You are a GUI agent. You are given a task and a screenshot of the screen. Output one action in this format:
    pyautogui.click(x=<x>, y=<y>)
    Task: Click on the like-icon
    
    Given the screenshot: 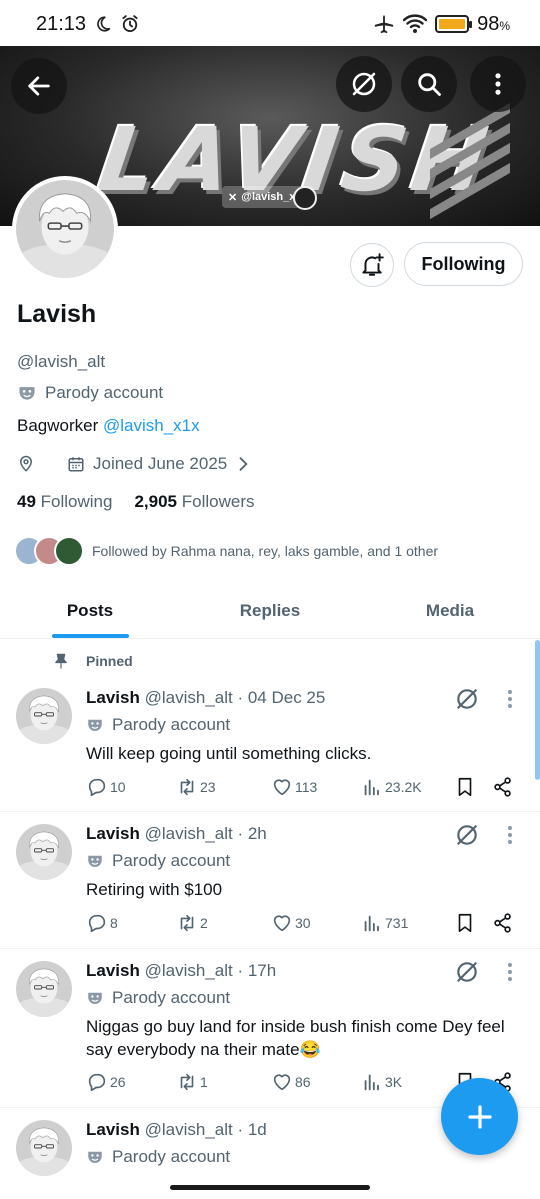 What is the action you would take?
    pyautogui.click(x=282, y=923)
    